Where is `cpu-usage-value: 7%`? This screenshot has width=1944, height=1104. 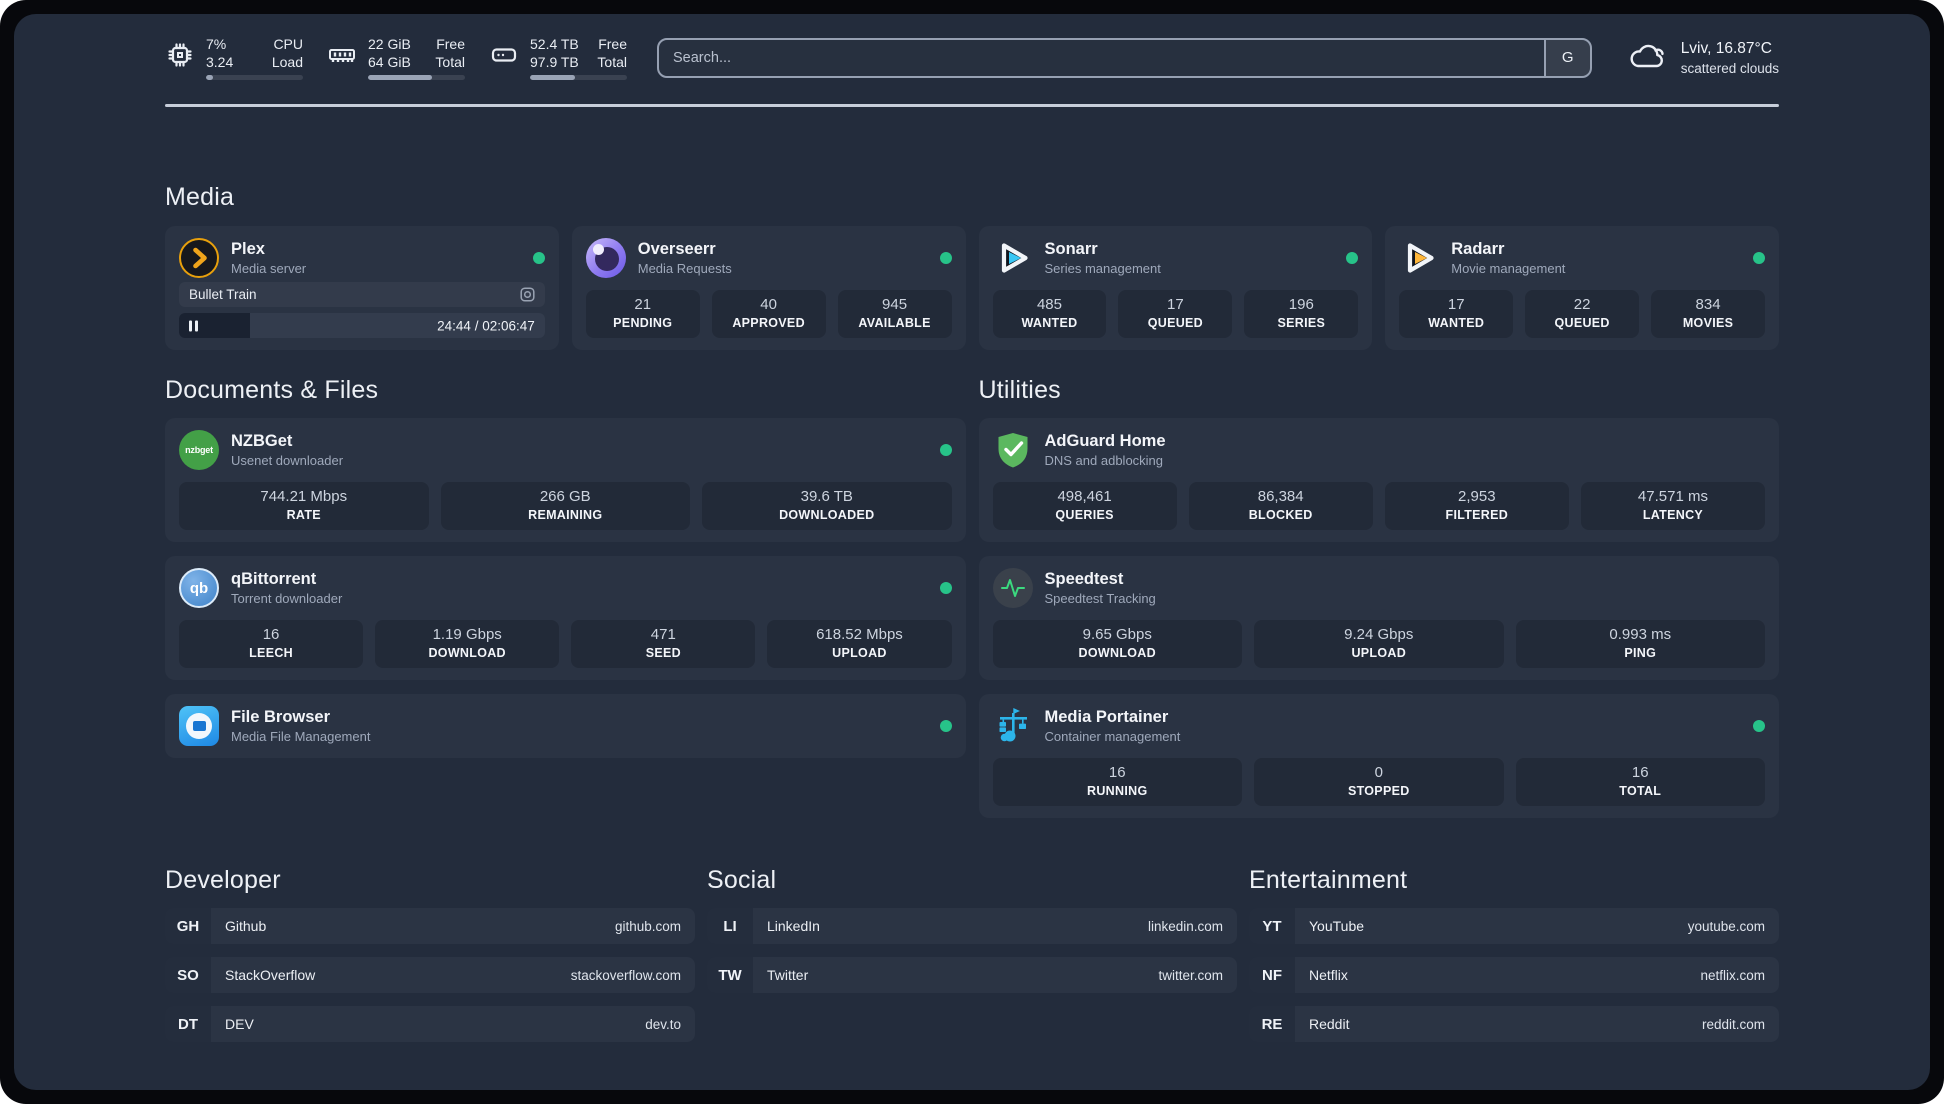 cpu-usage-value: 7% is located at coordinates (216, 44).